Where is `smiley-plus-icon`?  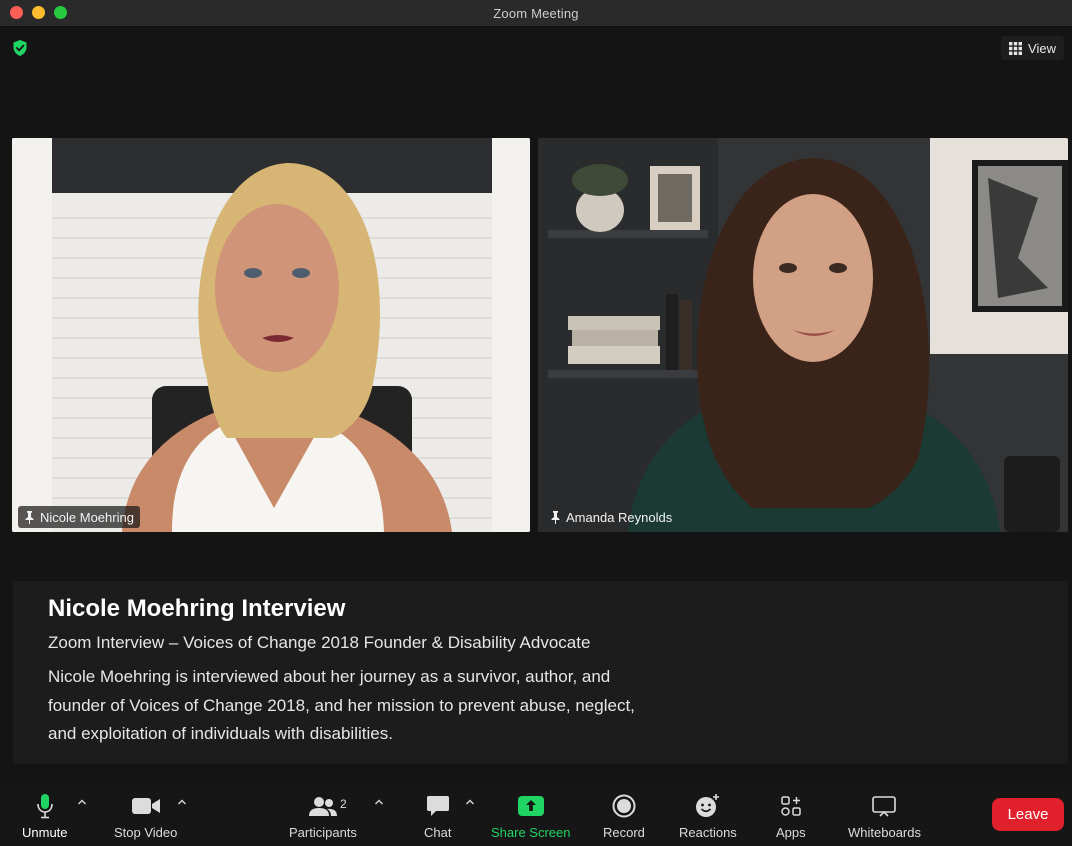 smiley-plus-icon is located at coordinates (707, 805).